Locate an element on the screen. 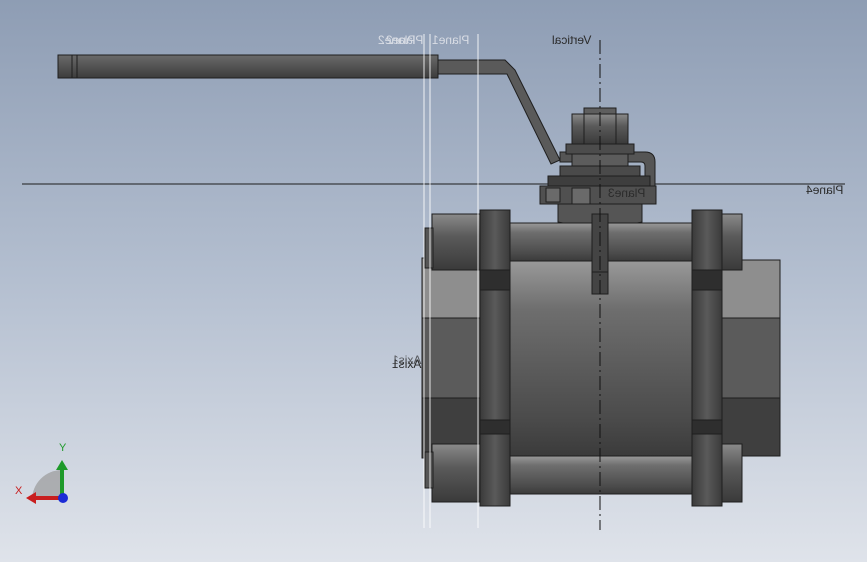  vertical-label: Vertical is located at coordinates (572, 40).